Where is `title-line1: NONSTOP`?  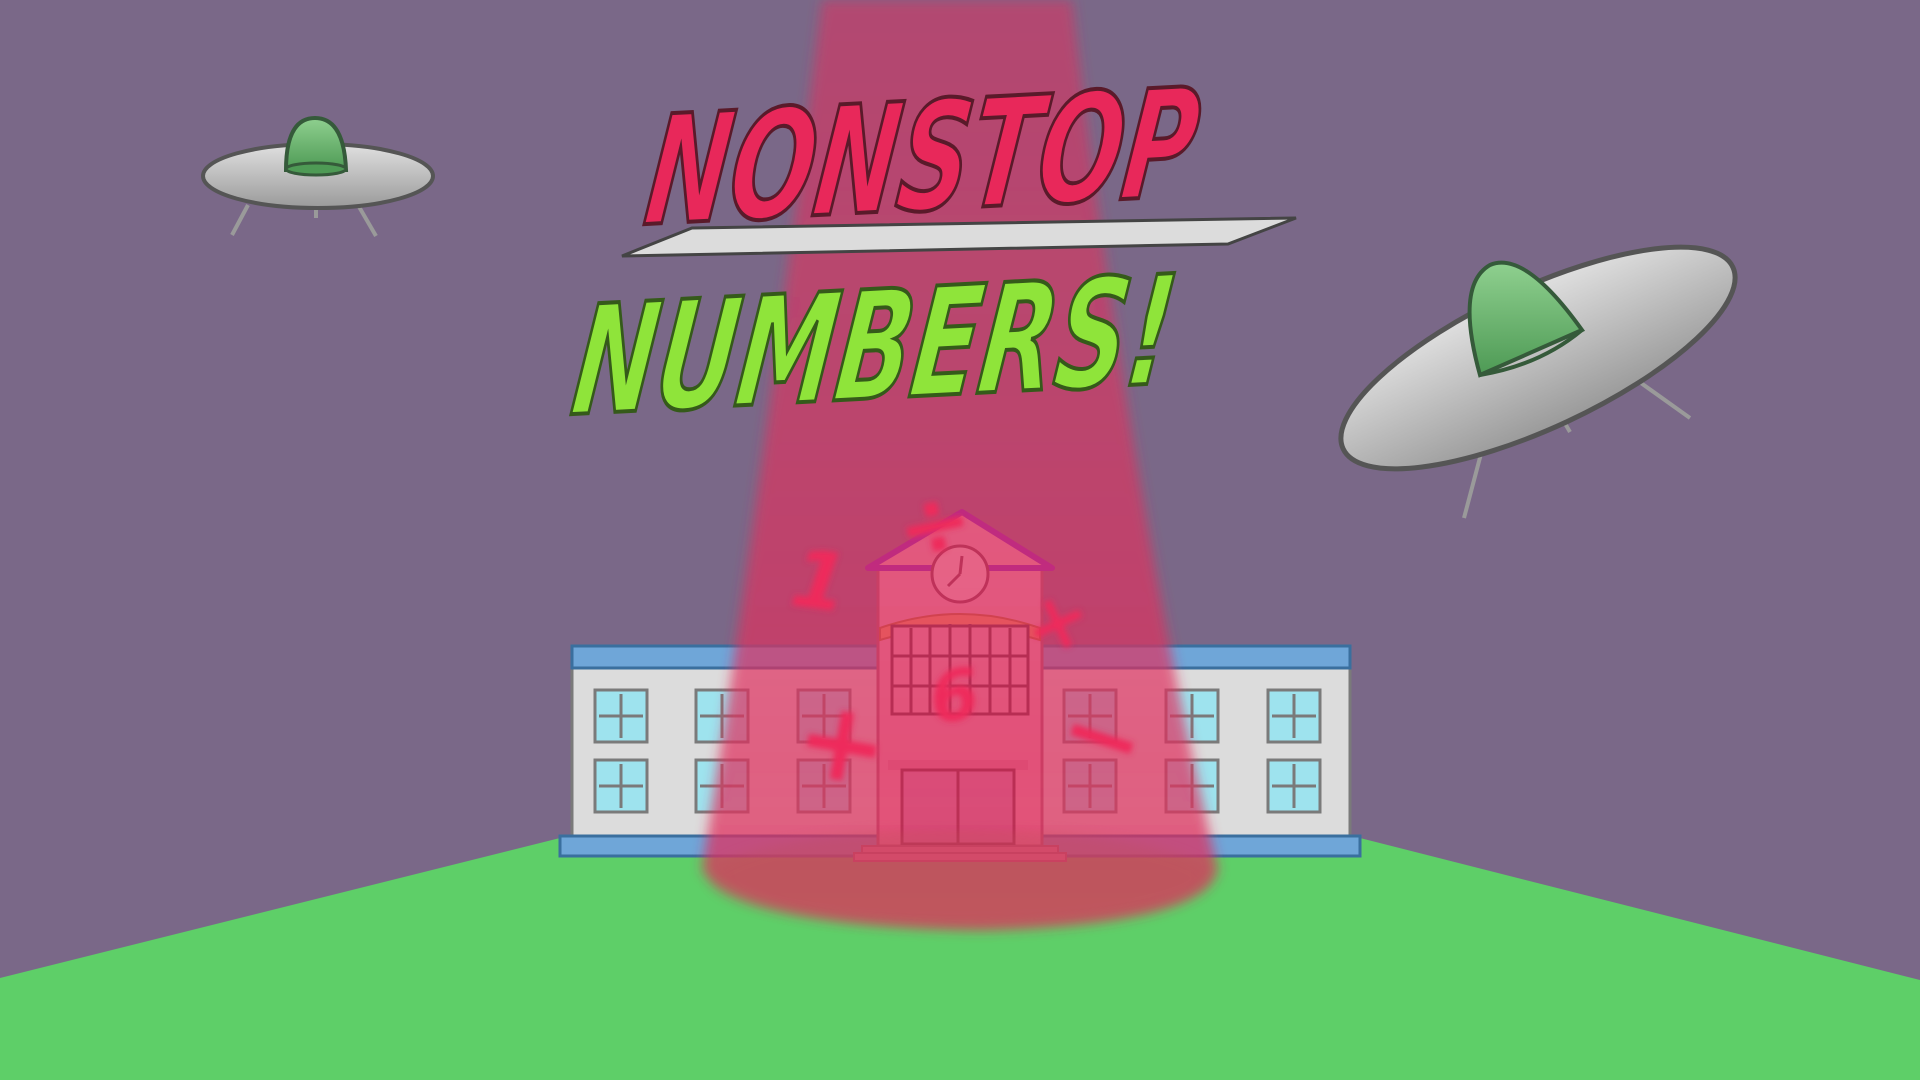
title-line1: NONSTOP is located at coordinates (922, 157).